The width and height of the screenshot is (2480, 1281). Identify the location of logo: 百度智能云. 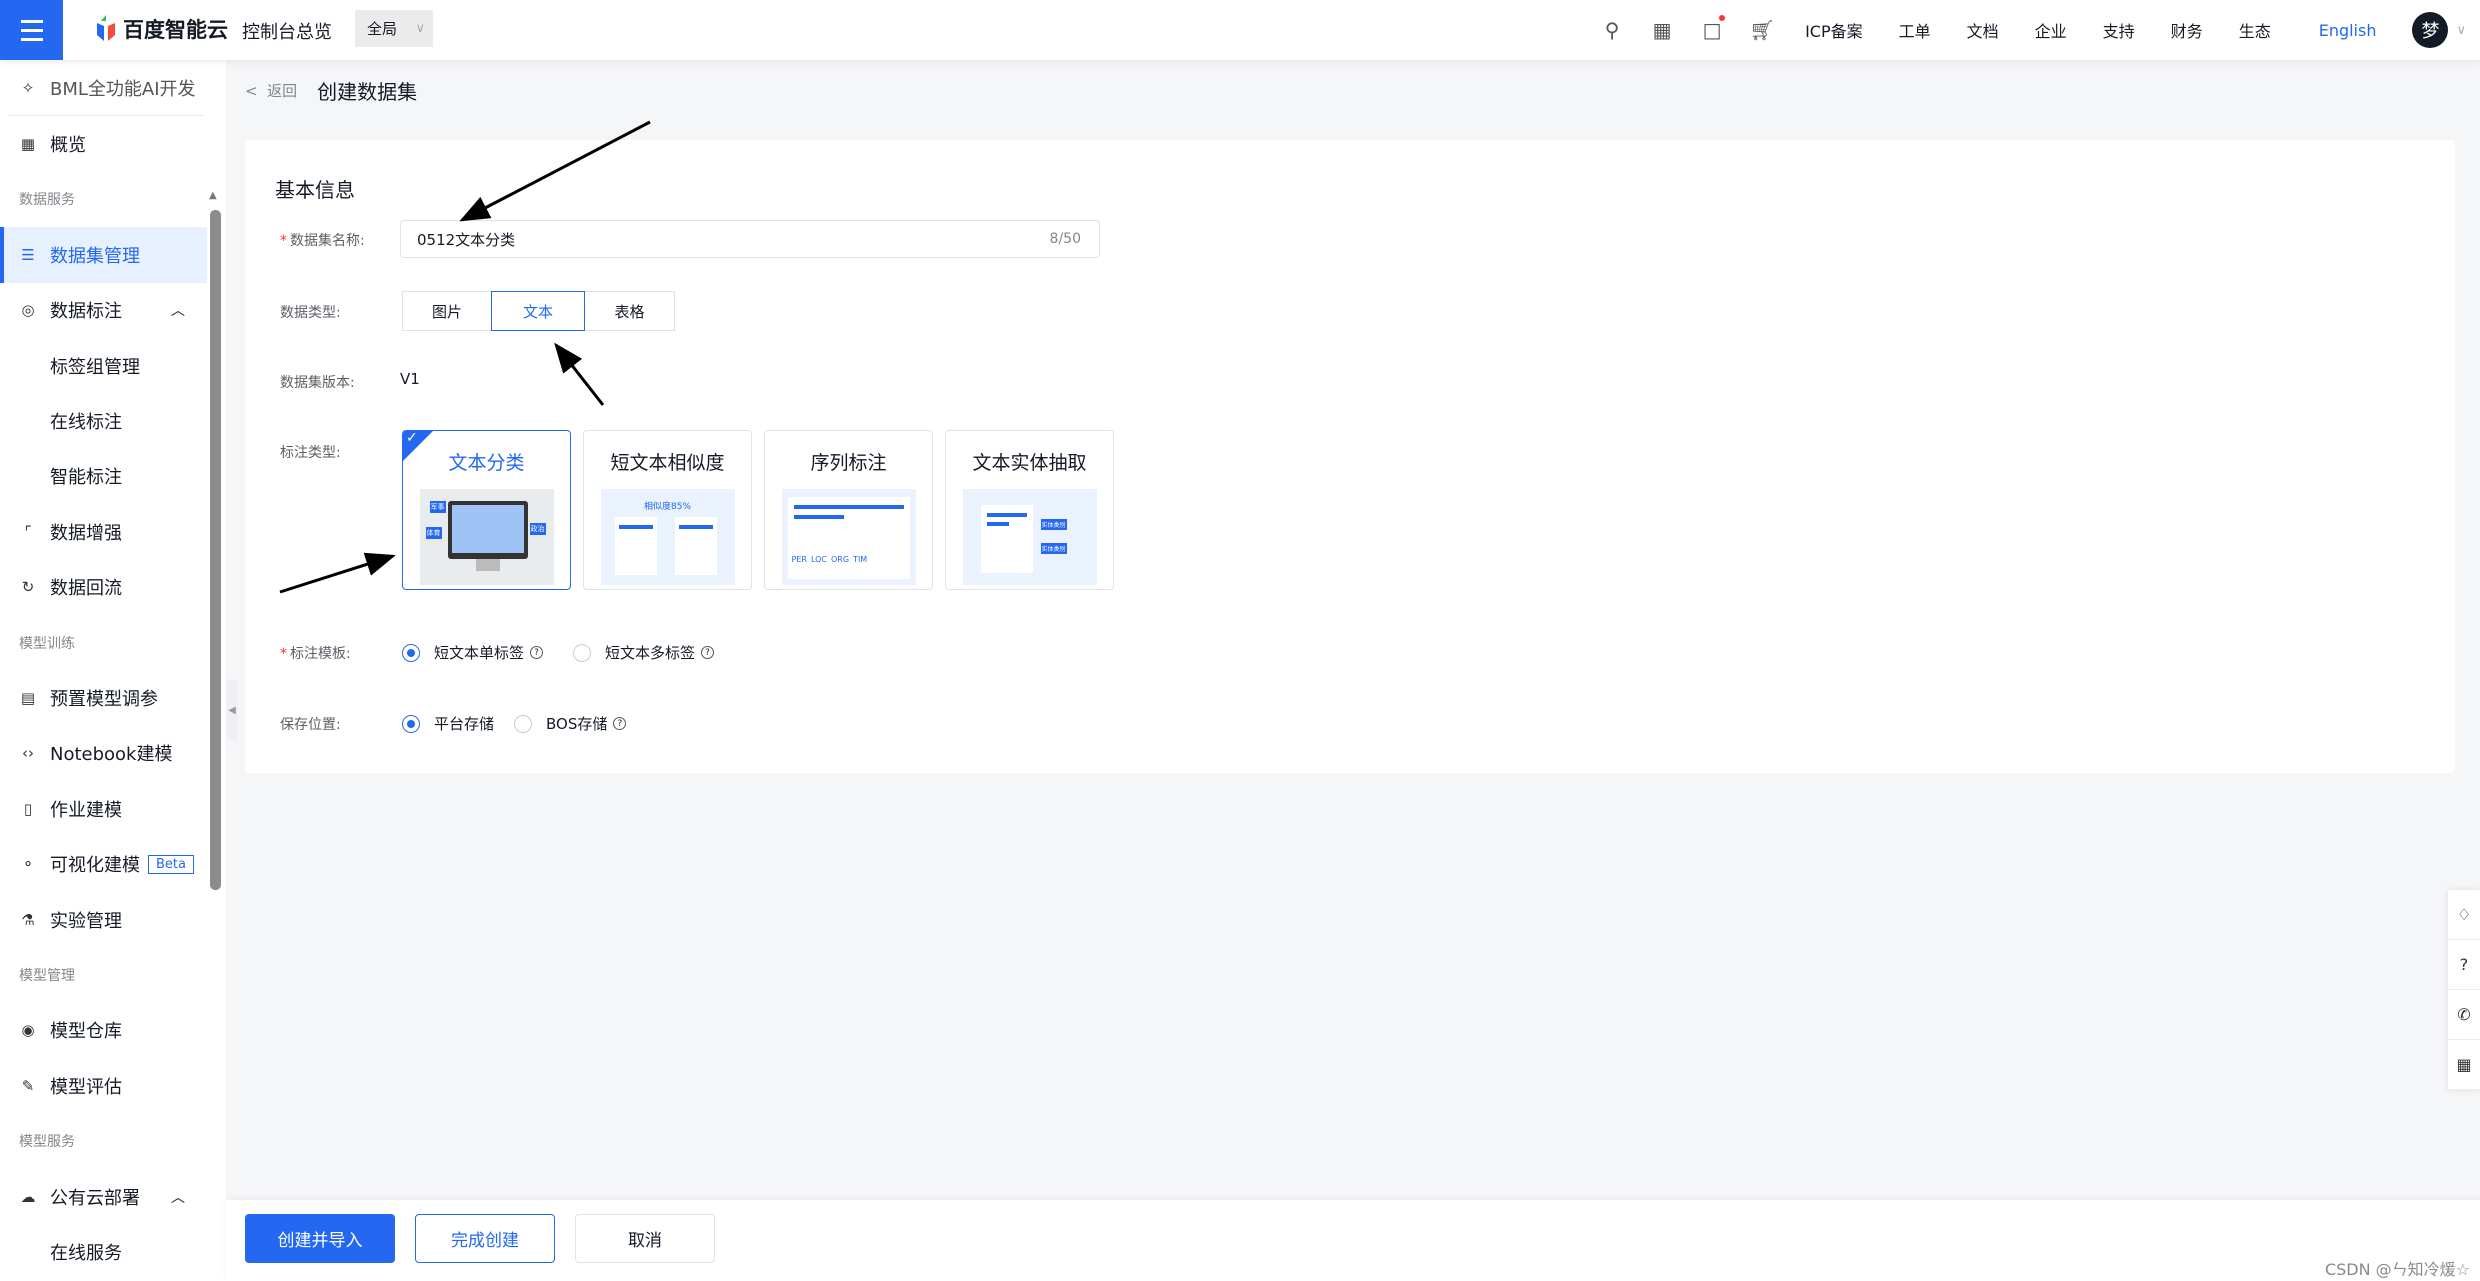
(161, 29).